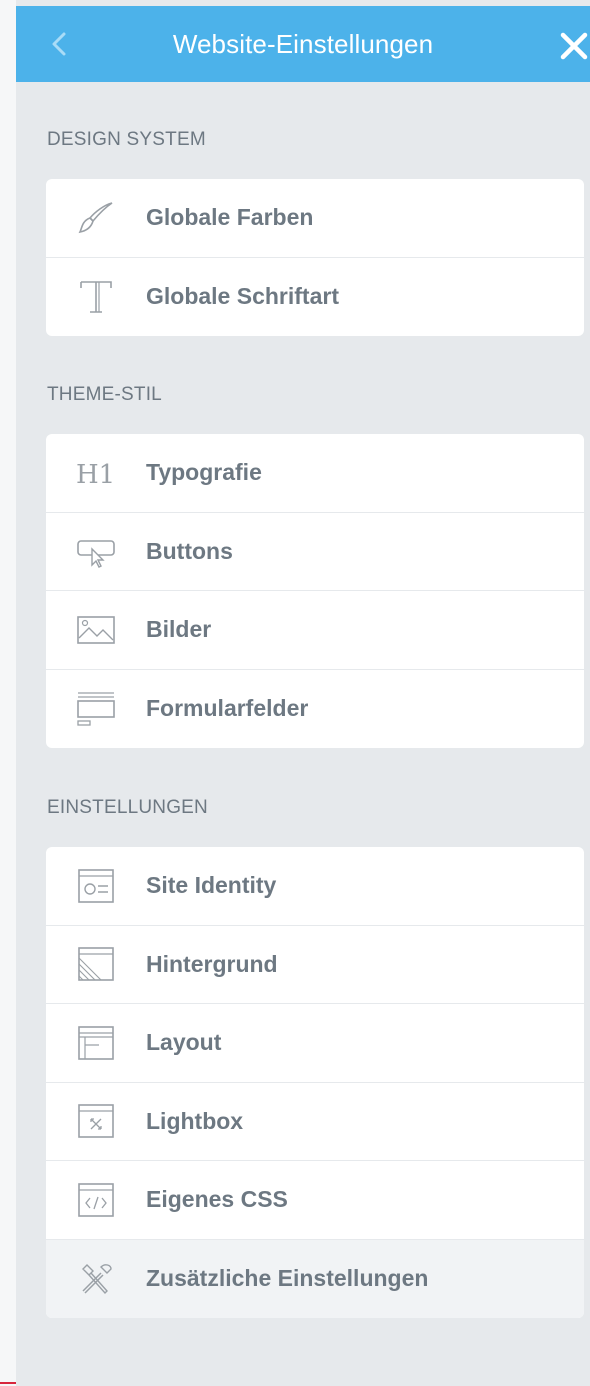 Image resolution: width=590 pixels, height=1386 pixels. I want to click on menu-item-label: Buttons, so click(189, 550).